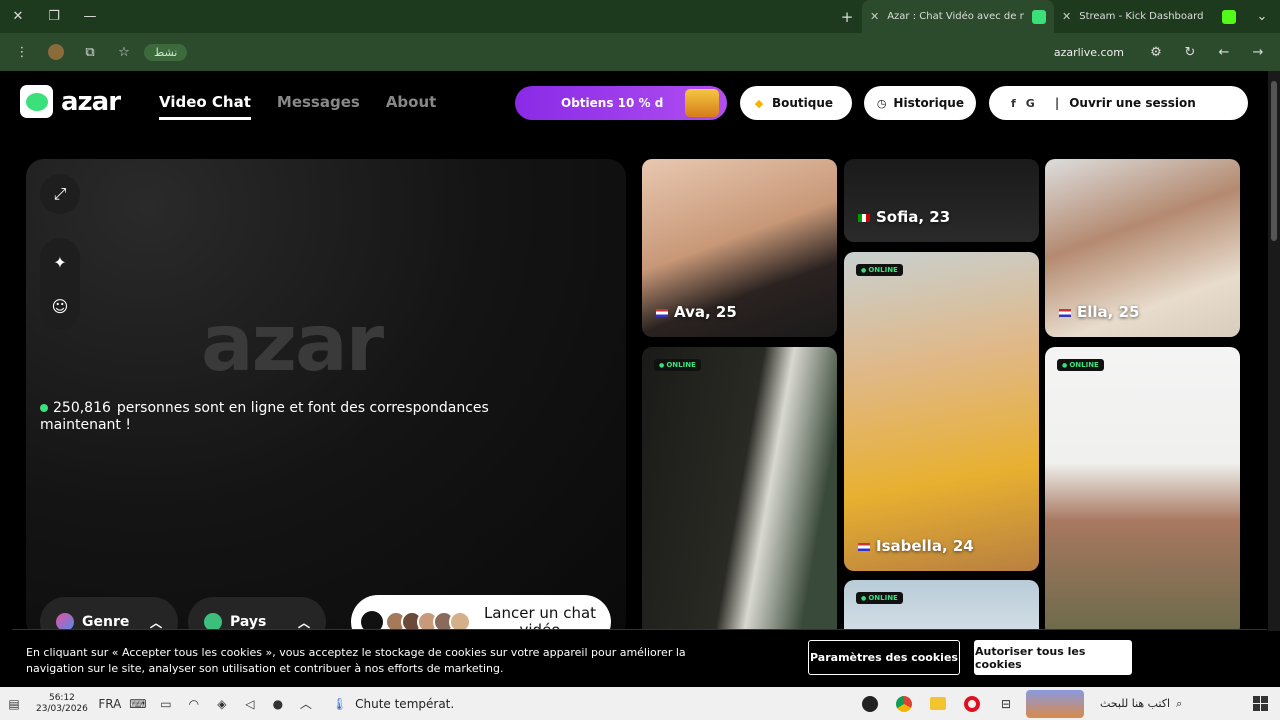 This screenshot has height=720, width=1280. I want to click on taskbar-search: ⌕ اكتب هنا للبحث, so click(1165, 703).